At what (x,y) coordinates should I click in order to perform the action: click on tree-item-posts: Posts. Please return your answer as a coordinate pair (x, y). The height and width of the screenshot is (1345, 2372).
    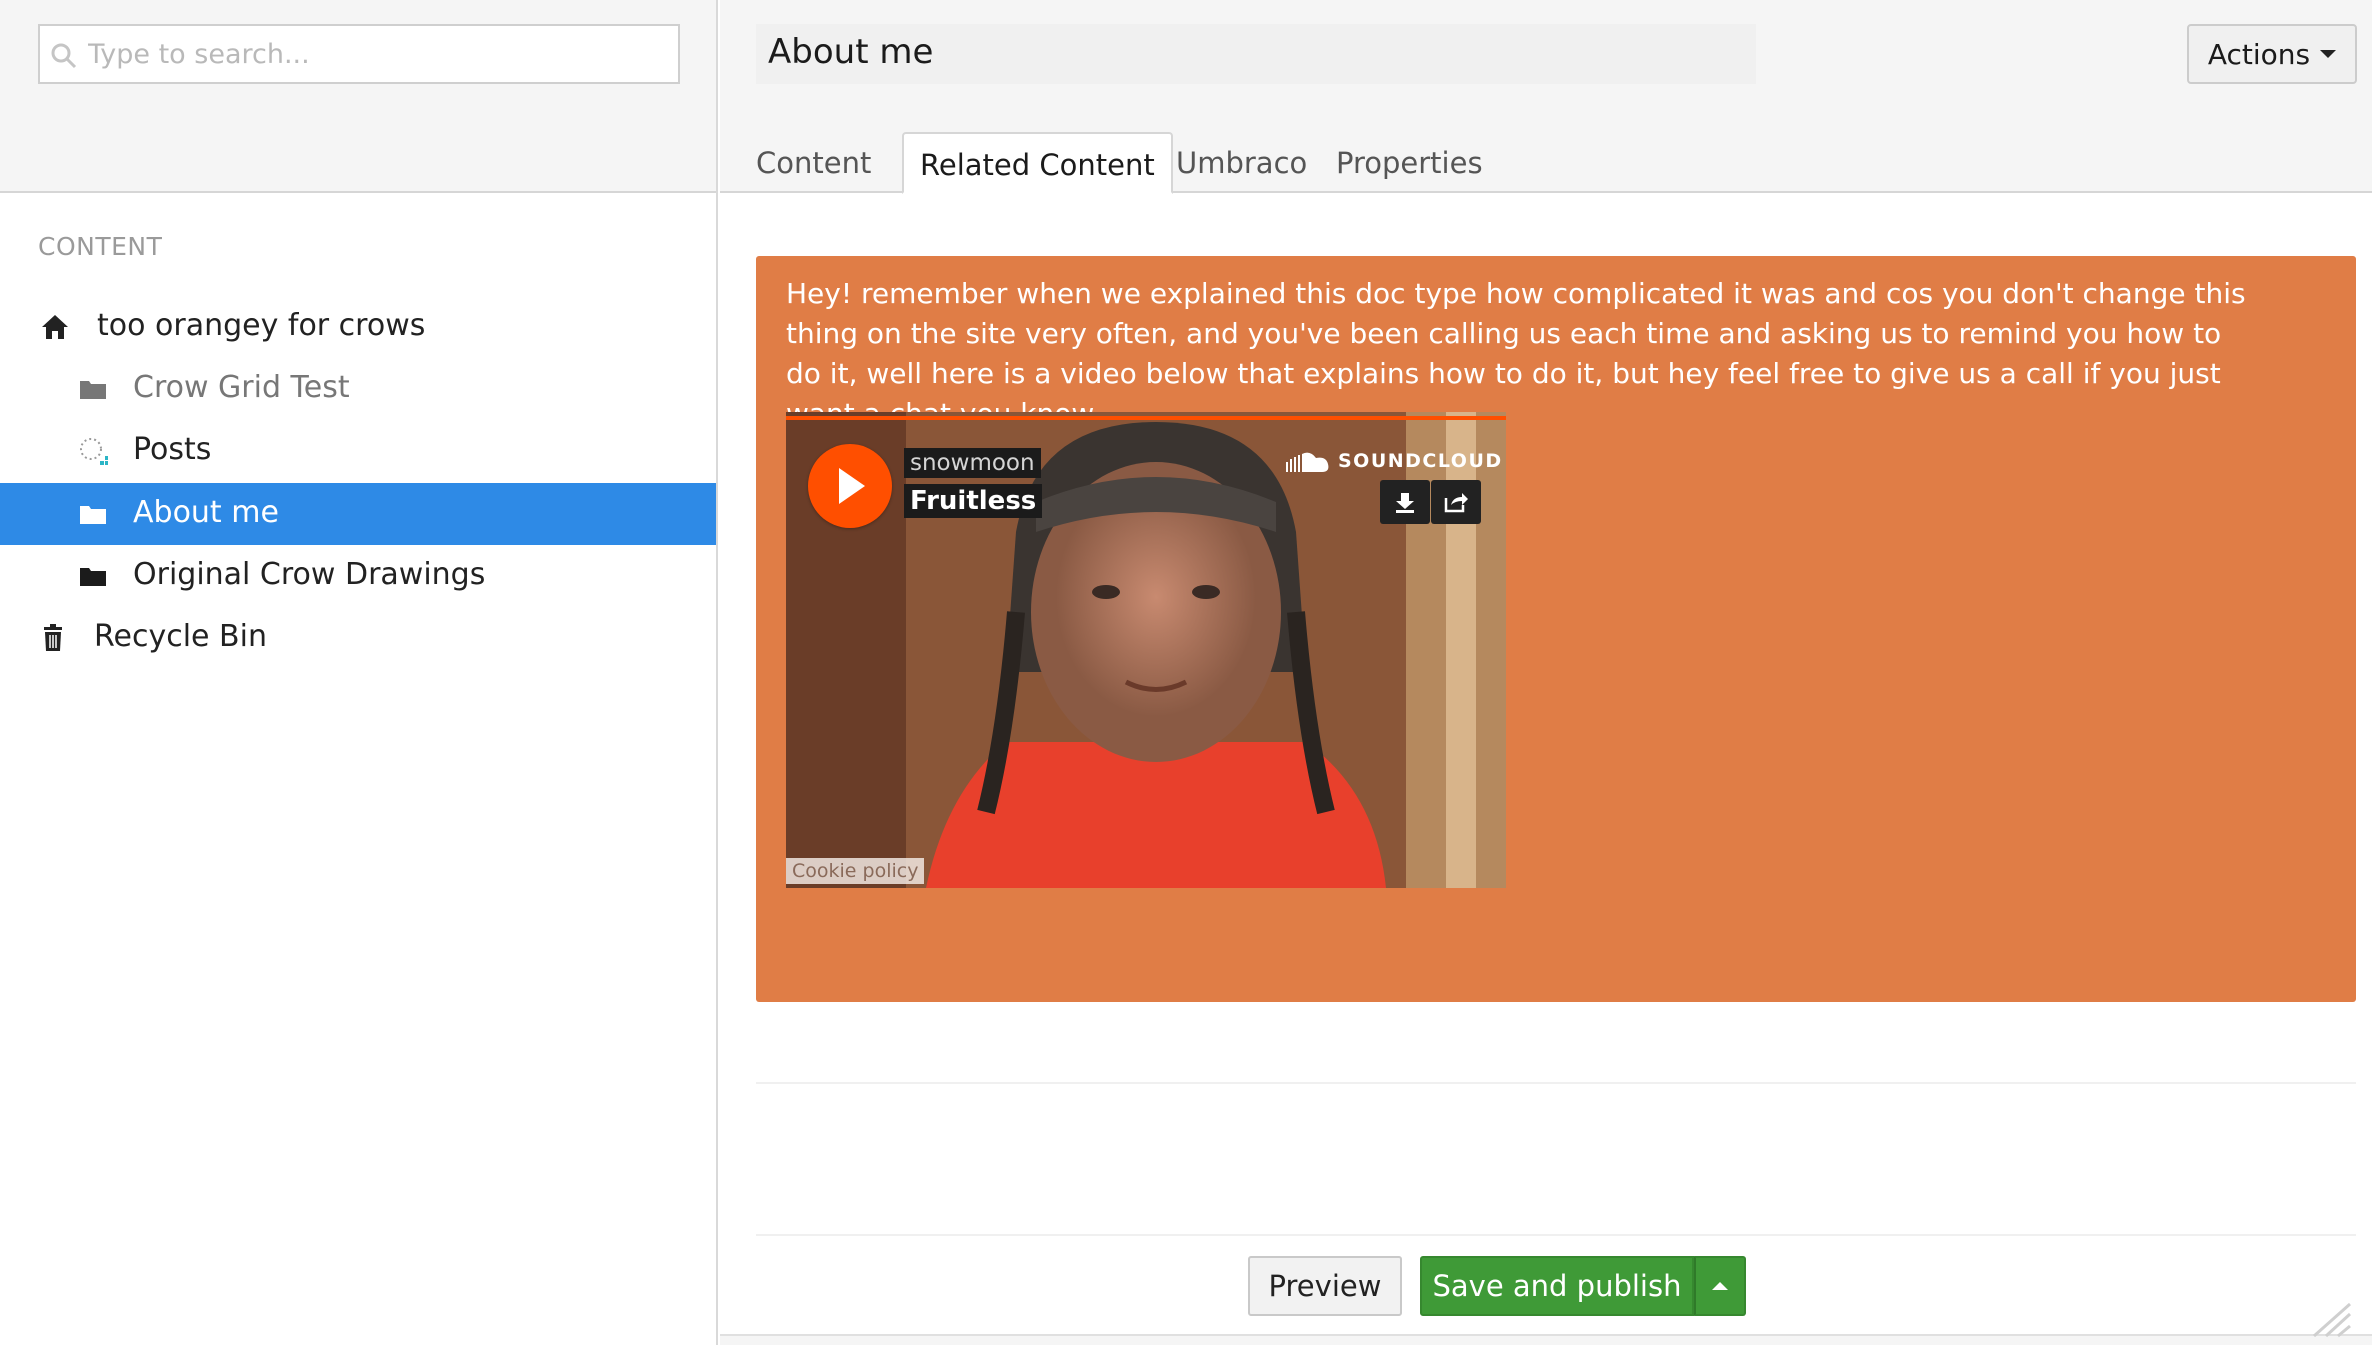
    Looking at the image, I should click on (358, 451).